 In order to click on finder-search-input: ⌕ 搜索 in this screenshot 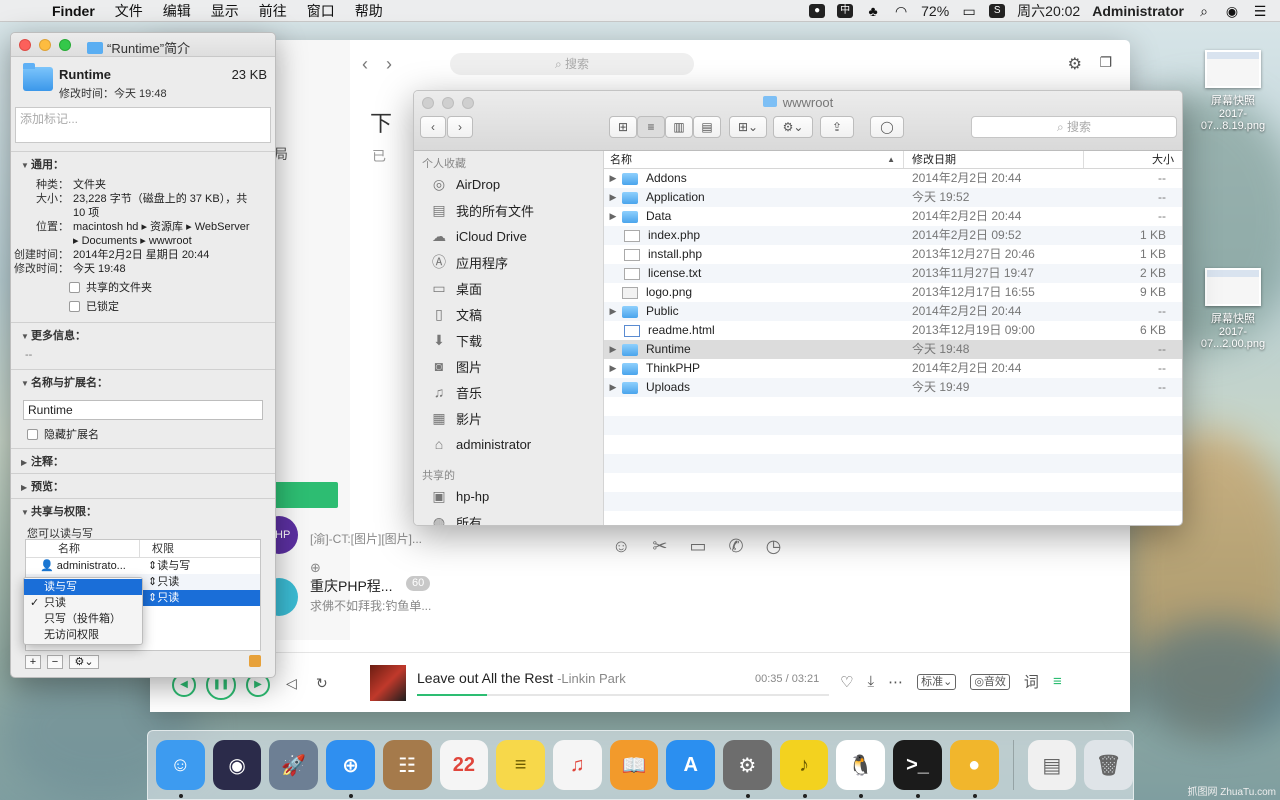, I will do `click(1074, 127)`.